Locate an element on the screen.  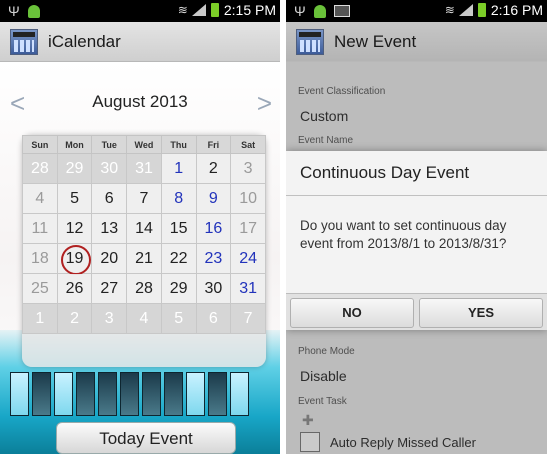
day-cell: 10 is located at coordinates (248, 198).